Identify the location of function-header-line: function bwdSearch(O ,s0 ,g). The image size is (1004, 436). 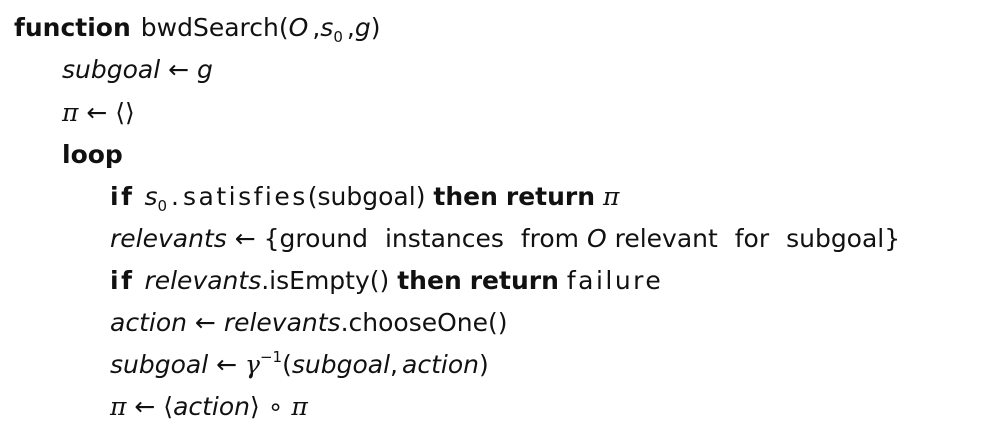
(190, 28).